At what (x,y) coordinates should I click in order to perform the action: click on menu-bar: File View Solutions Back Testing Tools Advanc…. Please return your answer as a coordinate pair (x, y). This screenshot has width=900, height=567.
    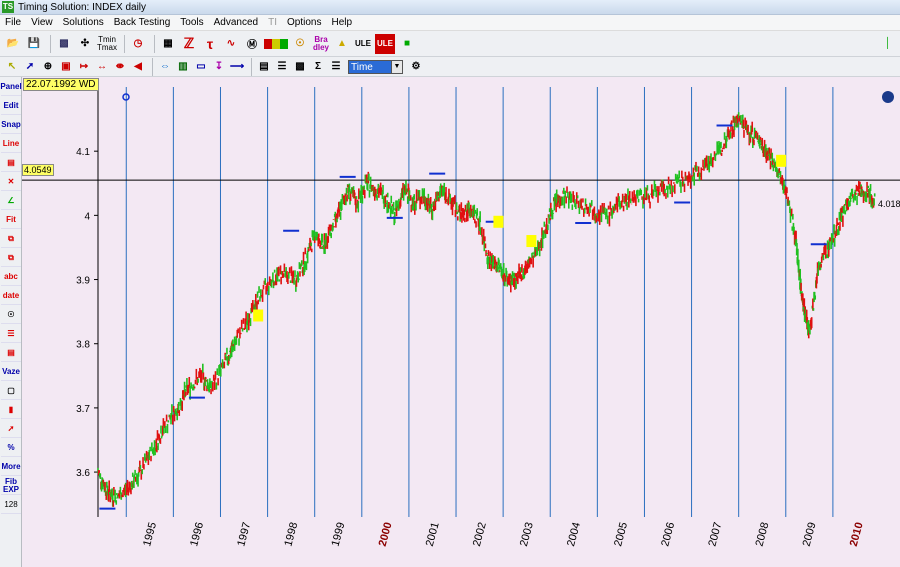
    Looking at the image, I should click on (450, 23).